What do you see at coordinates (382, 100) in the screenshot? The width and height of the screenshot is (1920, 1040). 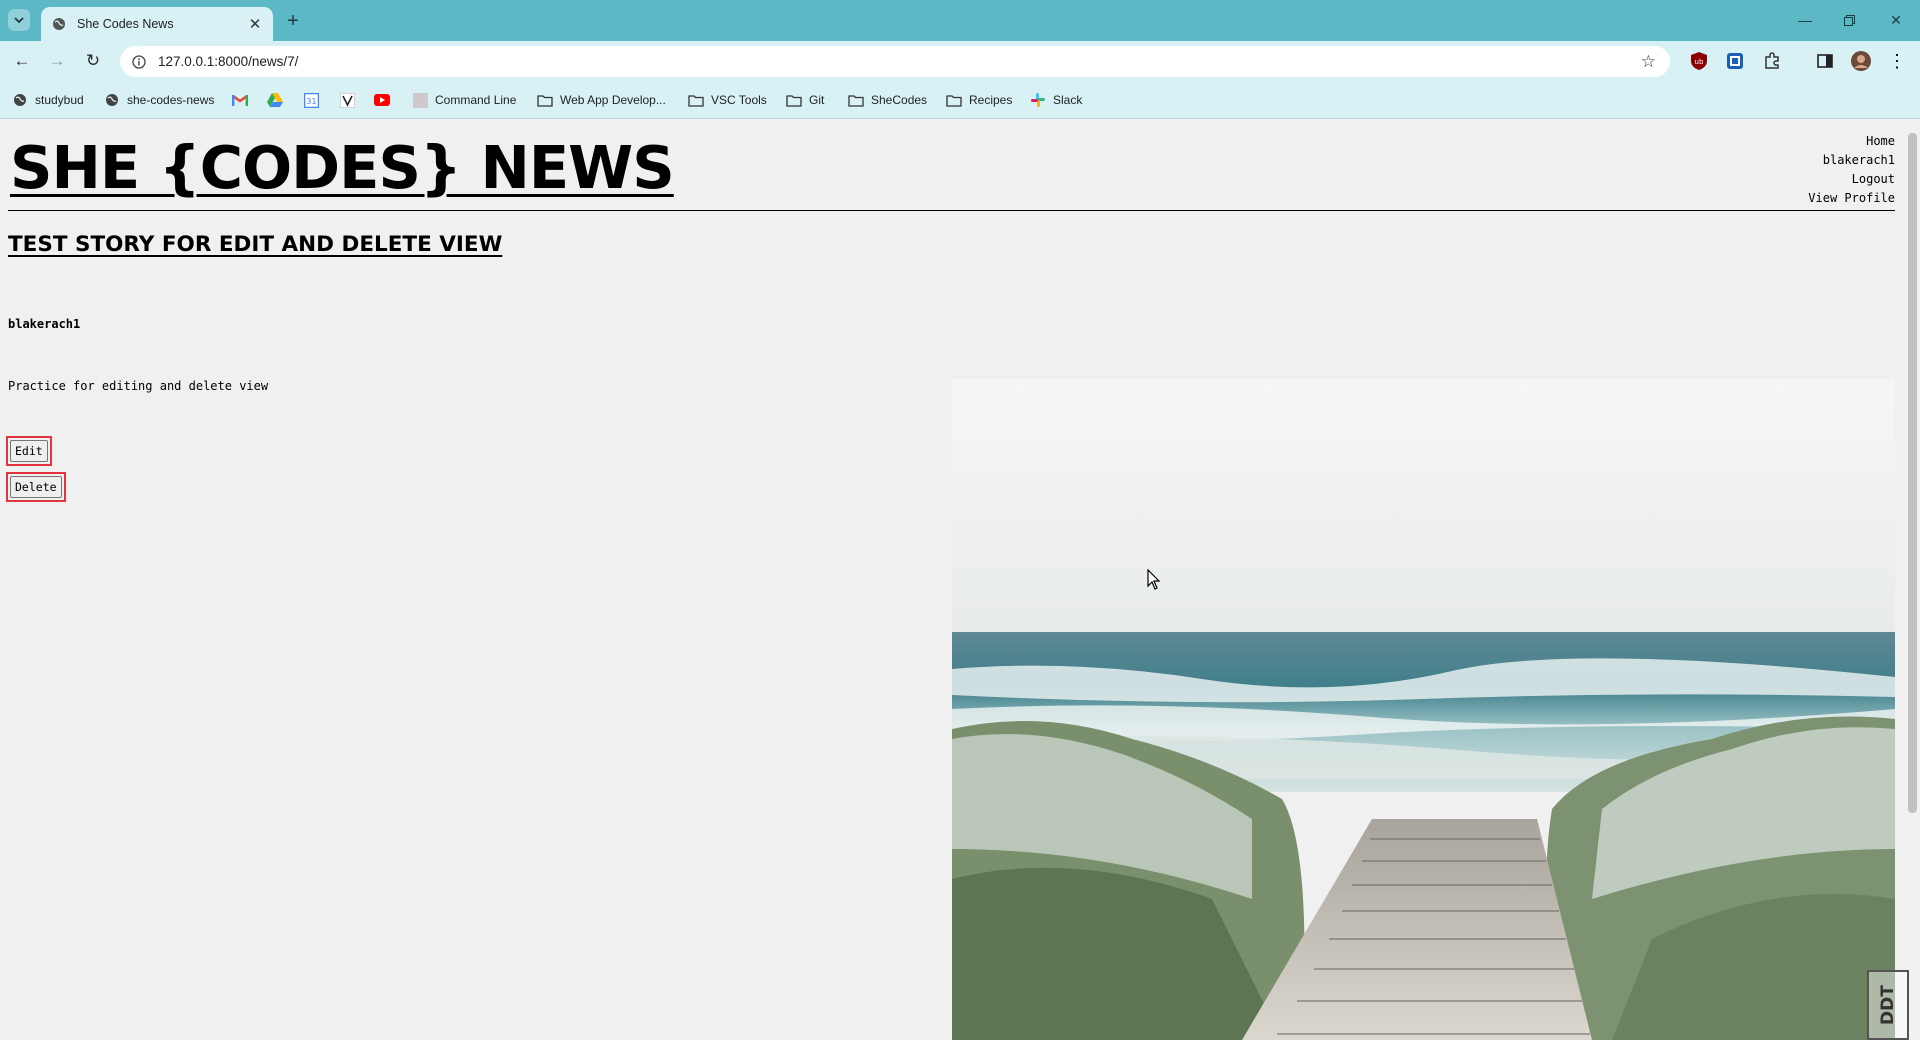 I see `youtube-icon` at bounding box center [382, 100].